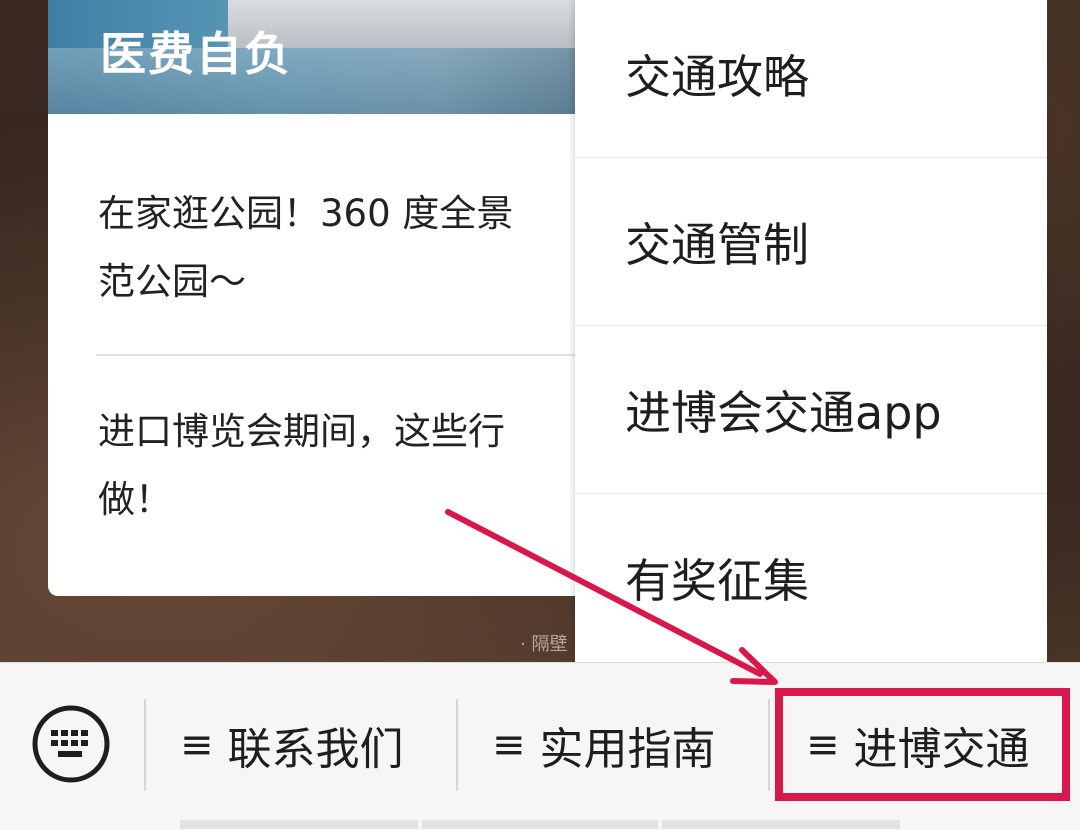 The width and height of the screenshot is (1080, 830). I want to click on tab-label: 联系我们, so click(315, 749).